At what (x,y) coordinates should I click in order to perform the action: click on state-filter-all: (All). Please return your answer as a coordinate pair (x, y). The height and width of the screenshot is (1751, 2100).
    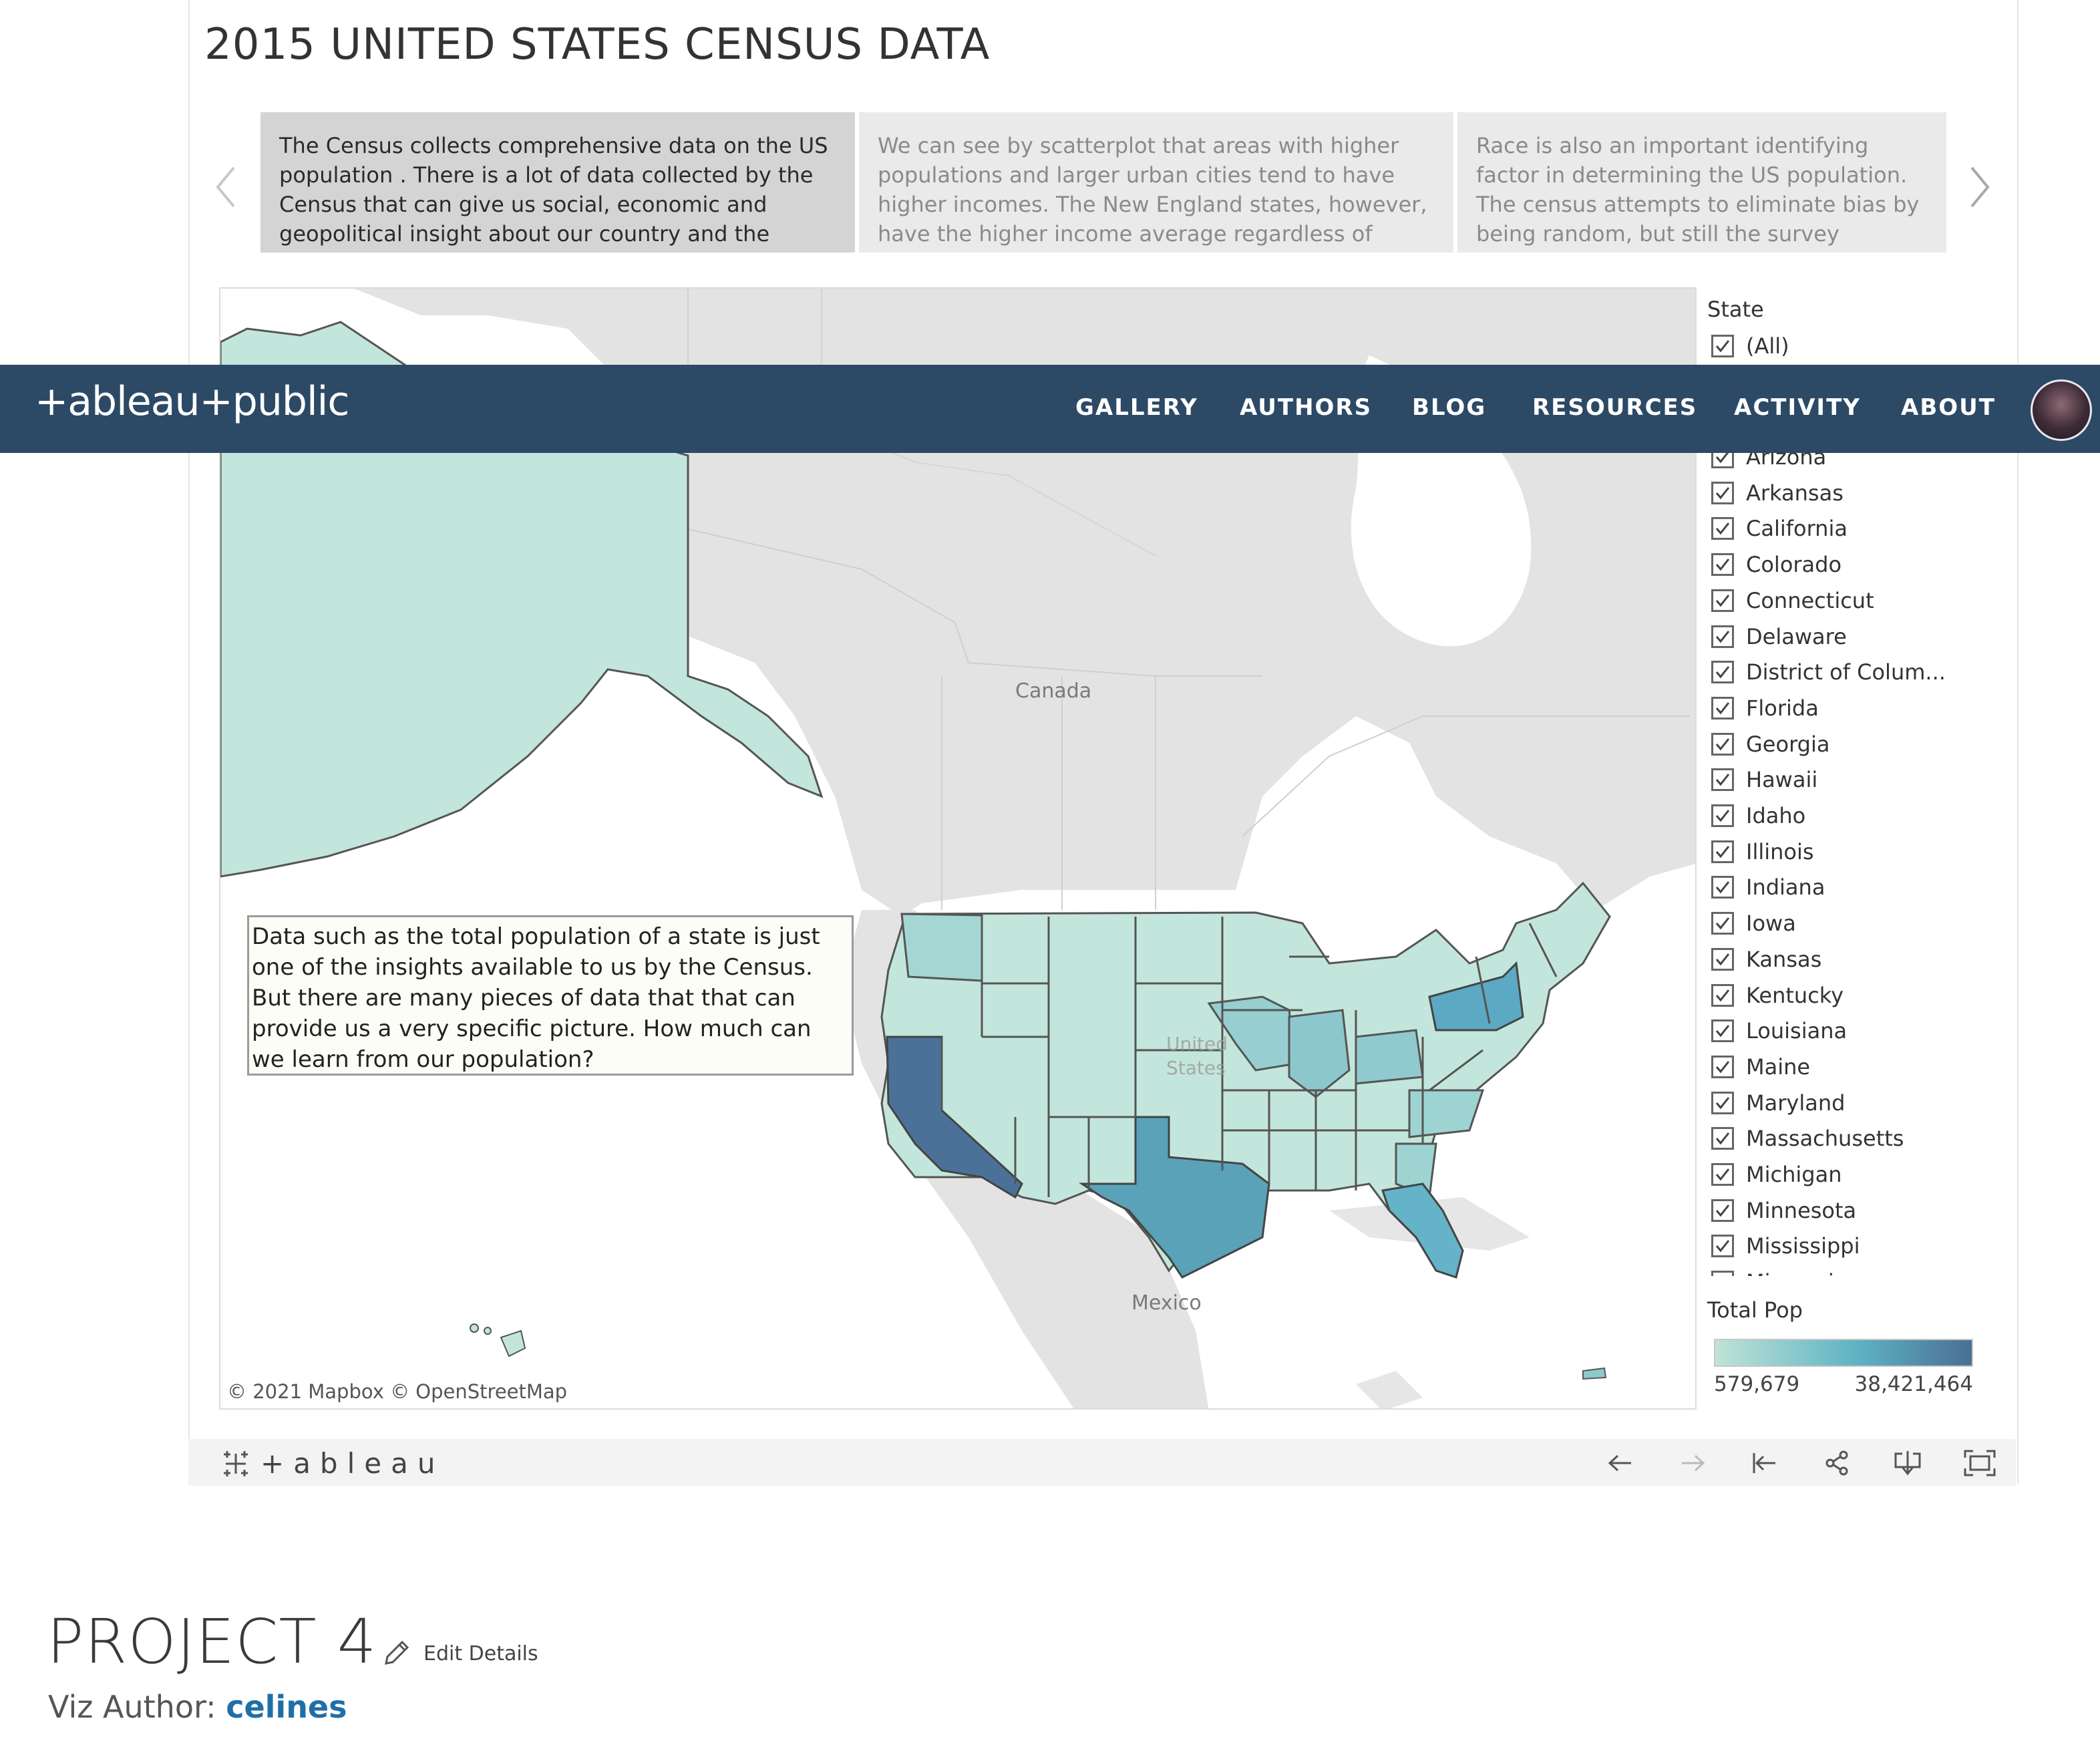
    Looking at the image, I should click on (1750, 346).